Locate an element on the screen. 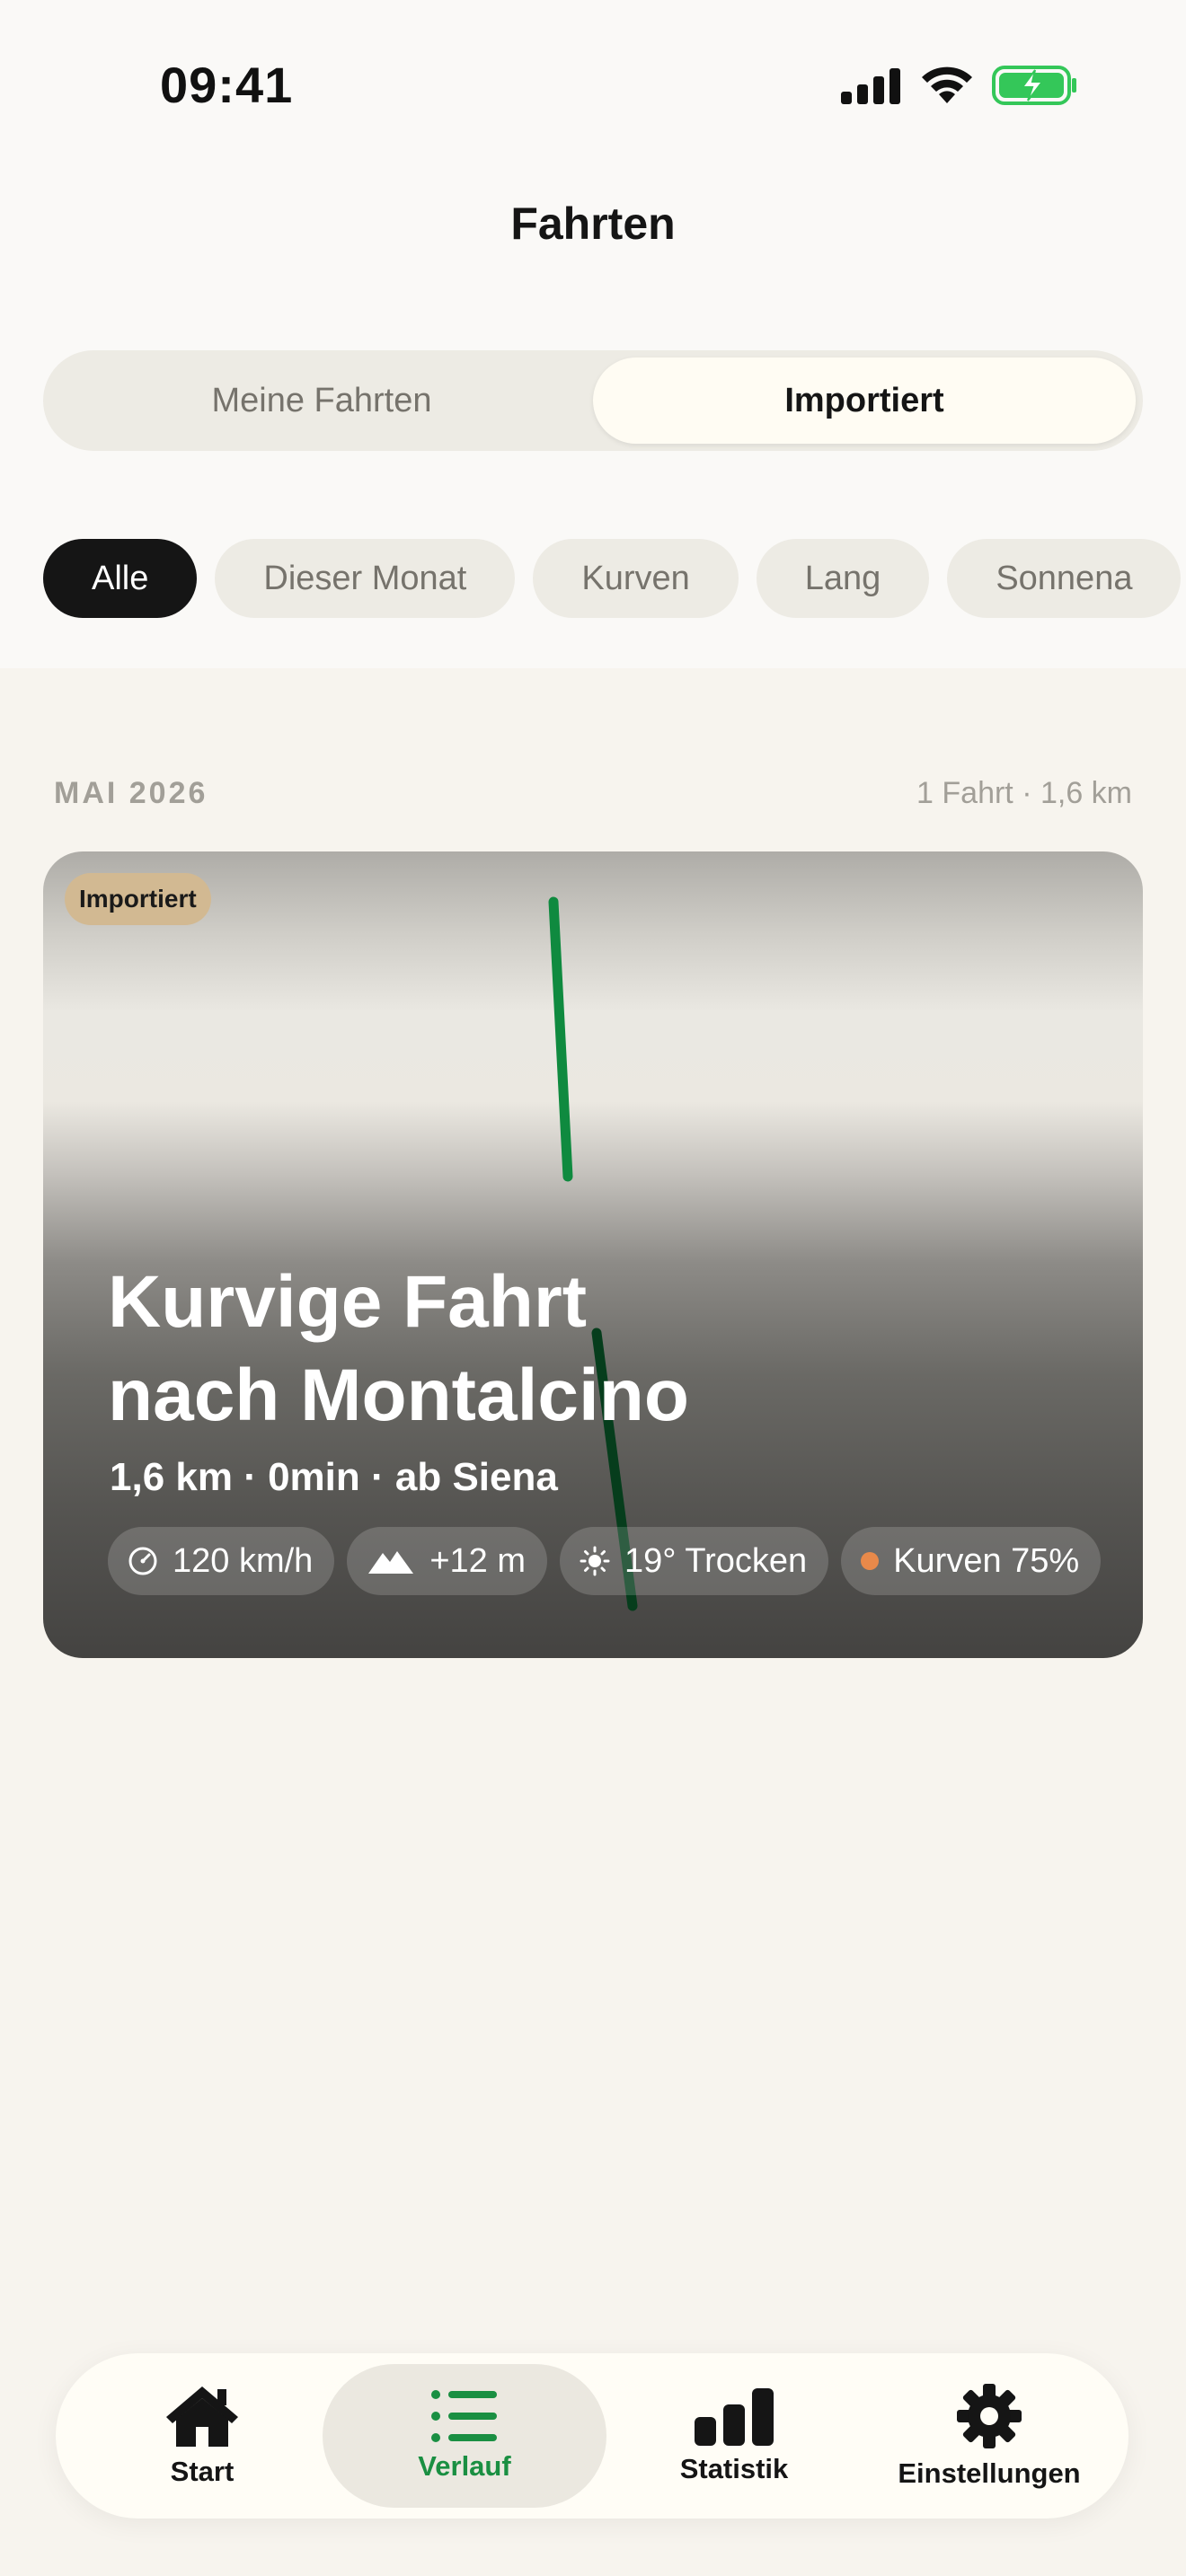 This screenshot has width=1186, height=2576. cellular-signal-icon is located at coordinates (870, 86).